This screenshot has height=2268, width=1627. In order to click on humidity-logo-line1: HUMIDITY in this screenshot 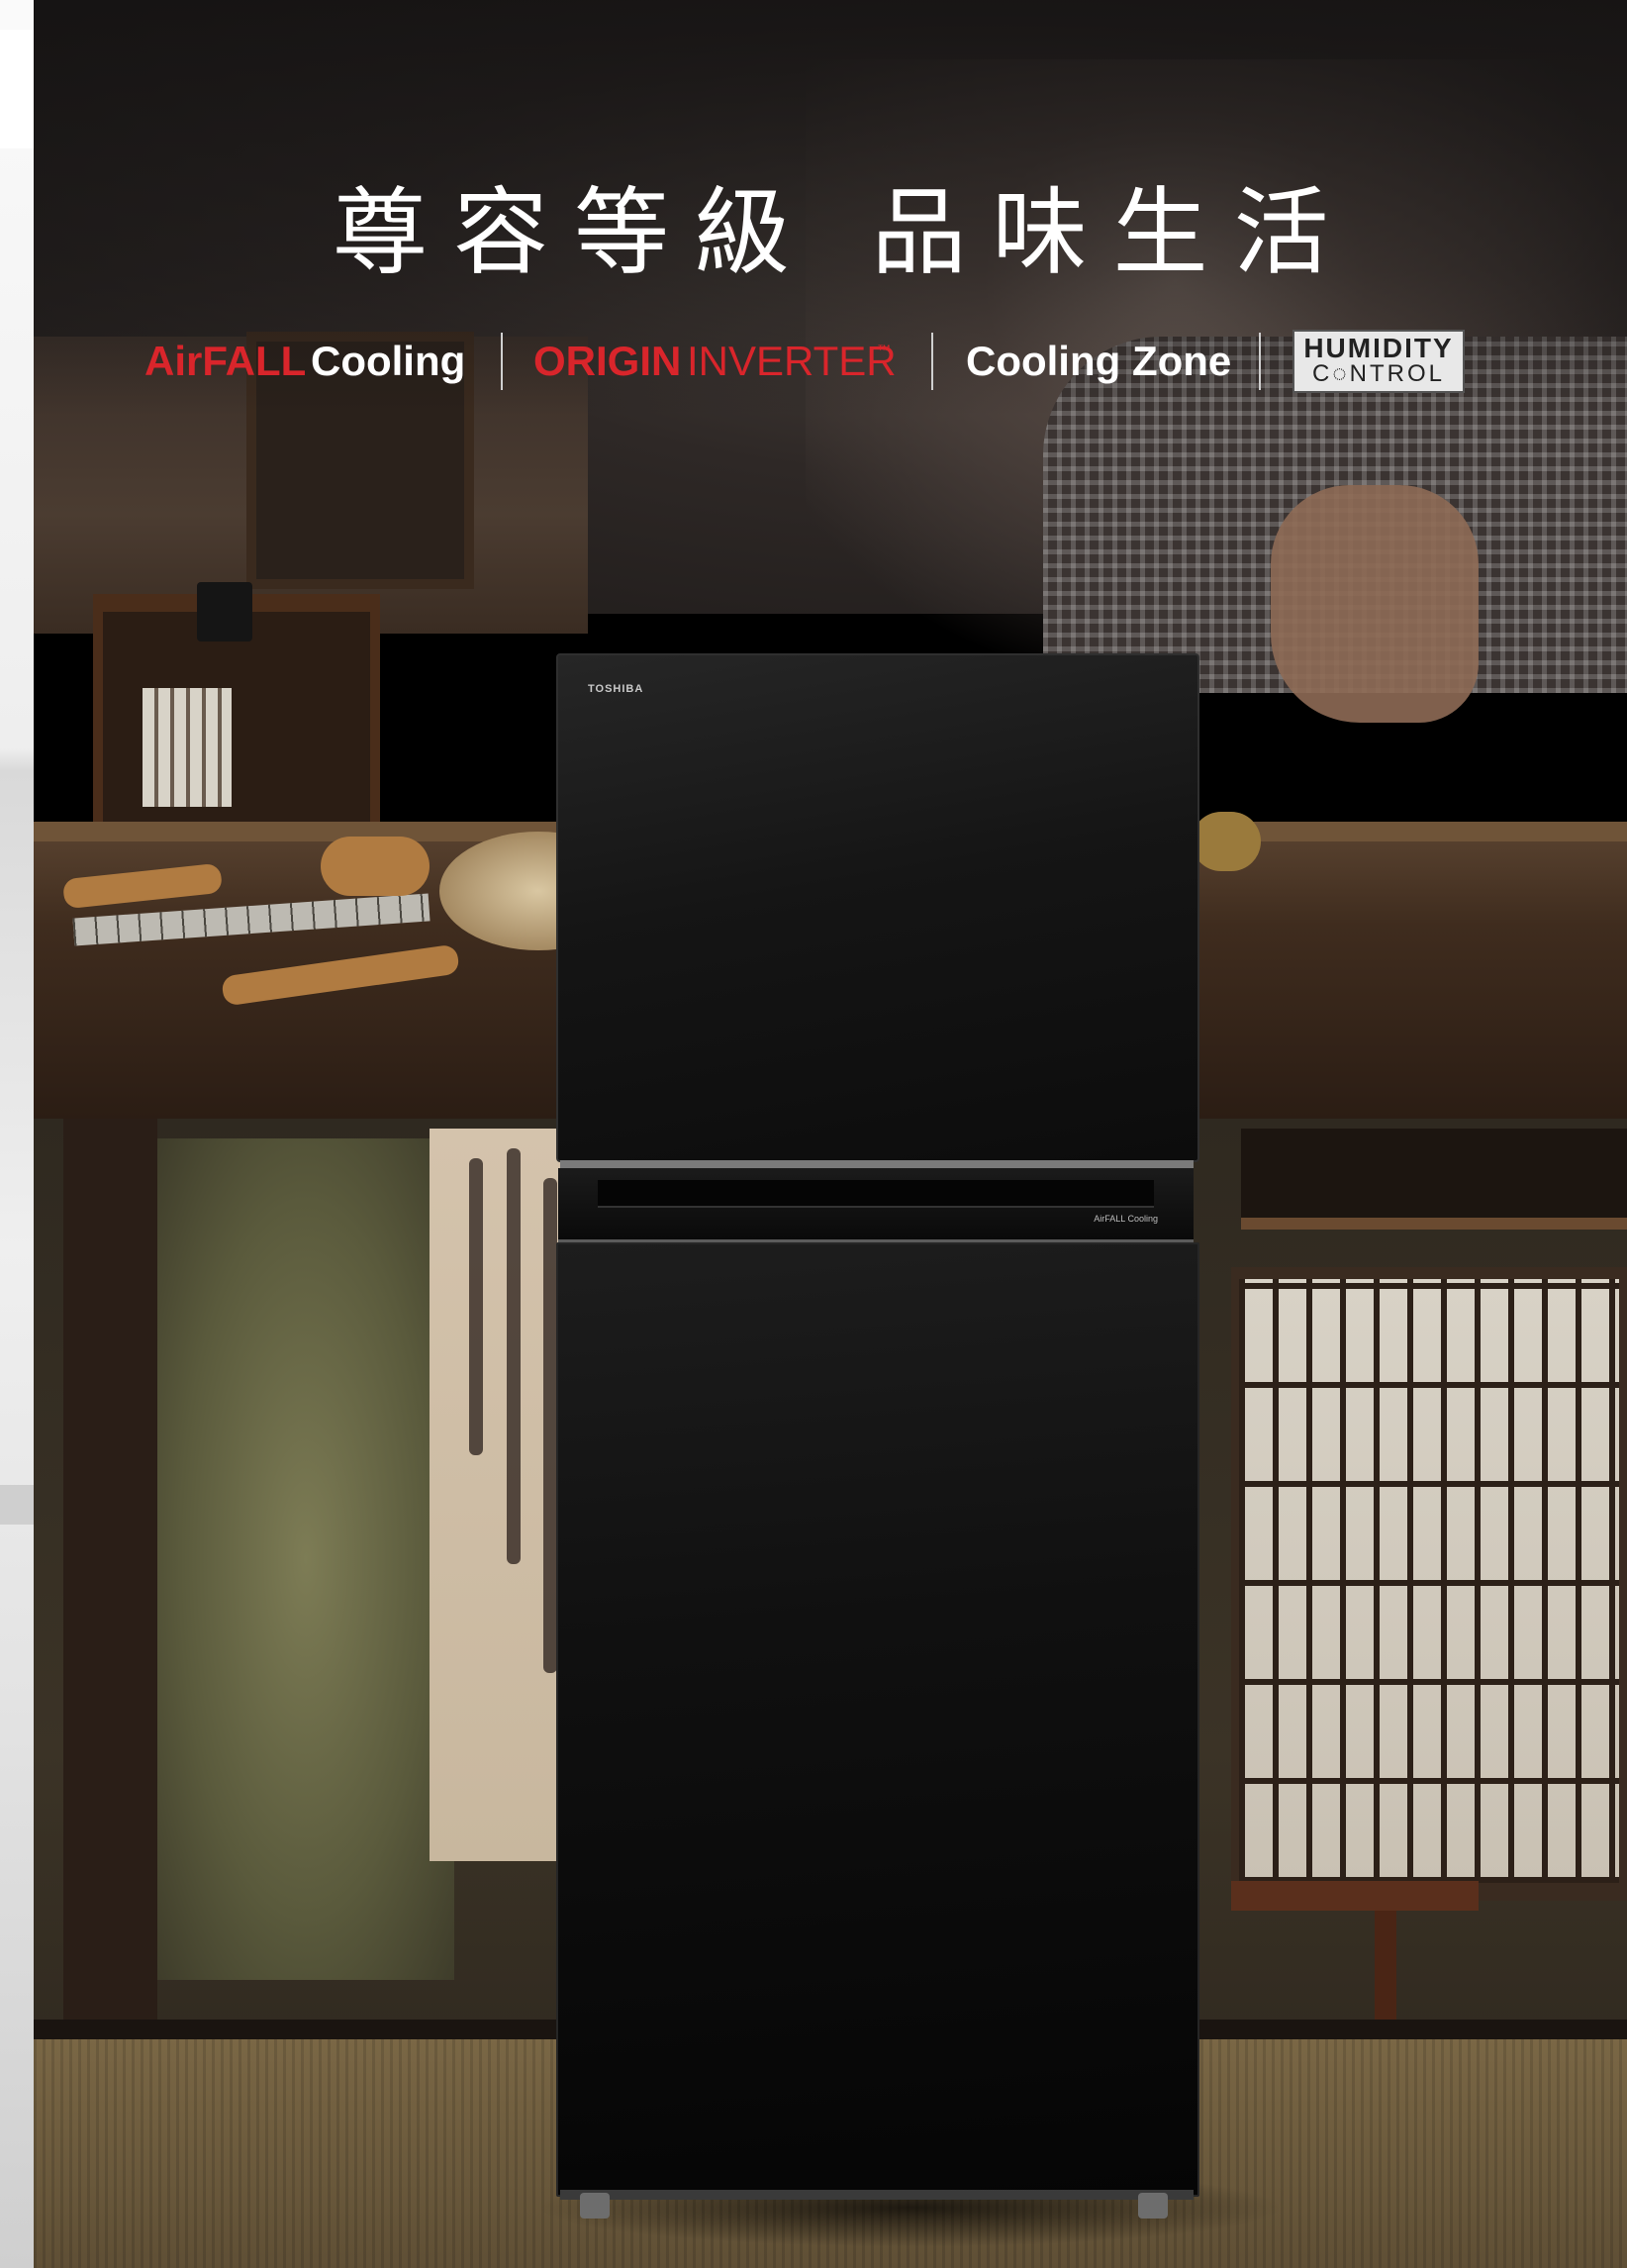, I will do `click(1378, 348)`.